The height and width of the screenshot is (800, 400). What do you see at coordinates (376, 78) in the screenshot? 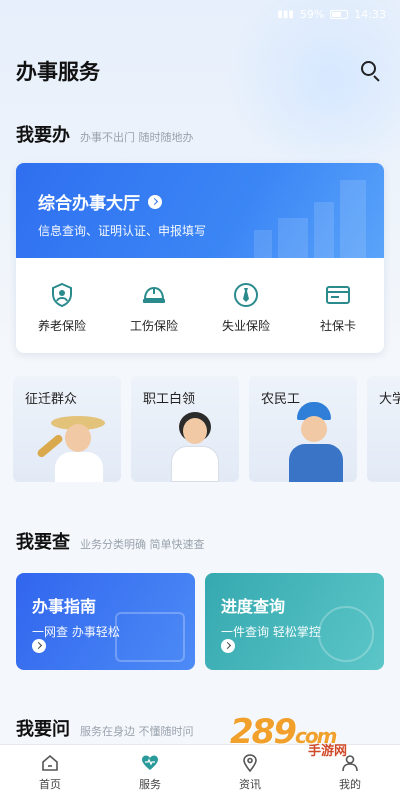
I see `search-icon-handle` at bounding box center [376, 78].